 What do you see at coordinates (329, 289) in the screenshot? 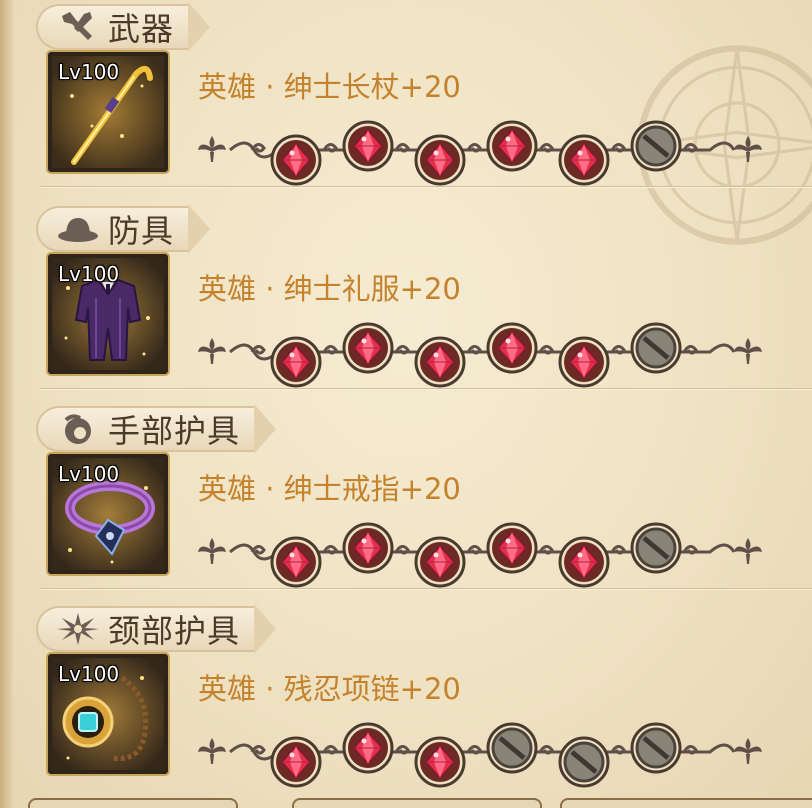
I see `item-name: 英雄 · 绅士礼服+20` at bounding box center [329, 289].